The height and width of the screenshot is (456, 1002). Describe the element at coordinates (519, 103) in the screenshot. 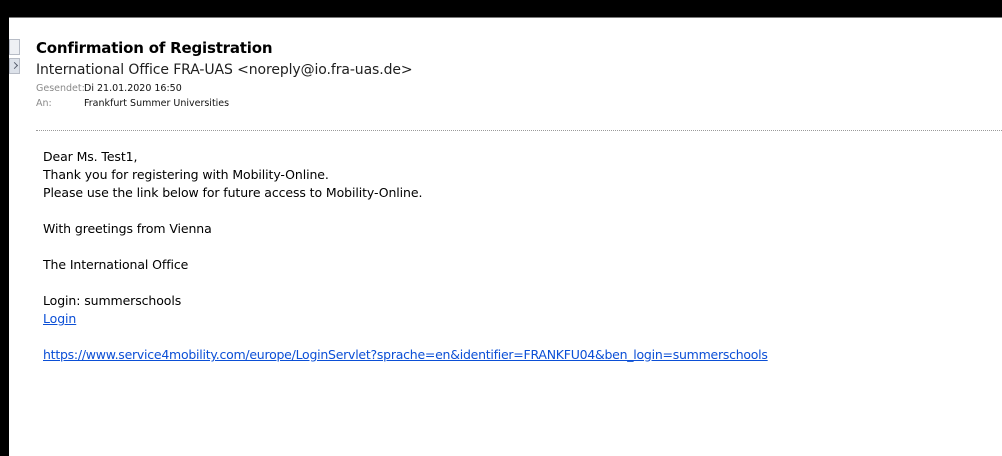

I see `to-row: An: Frankfurt Summer Universities` at that location.